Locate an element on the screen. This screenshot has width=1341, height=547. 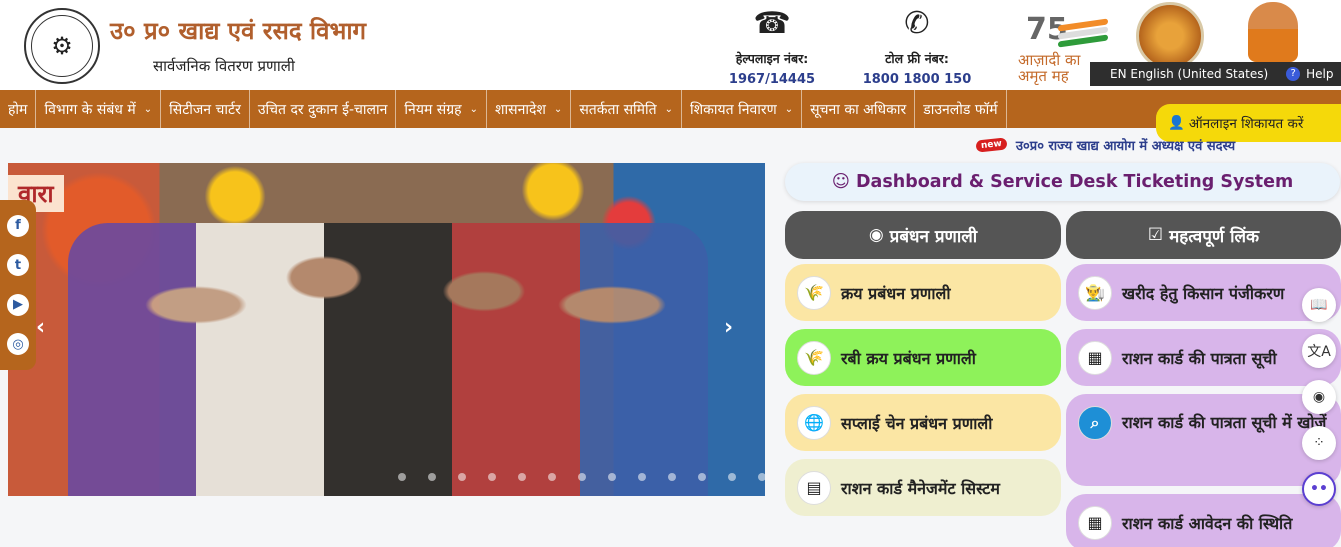
card-application-status: ▦ राशन कार्ड आवेदन की स्थिति is located at coordinates (1203, 520).